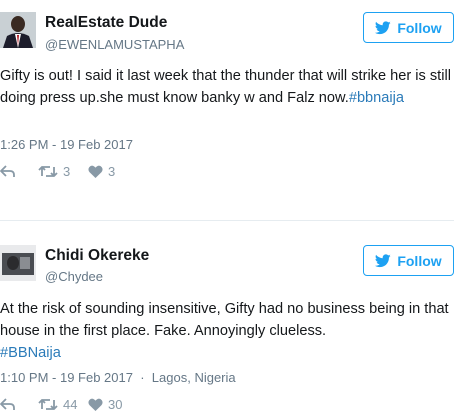  I want to click on heart-icon, so click(95, 404).